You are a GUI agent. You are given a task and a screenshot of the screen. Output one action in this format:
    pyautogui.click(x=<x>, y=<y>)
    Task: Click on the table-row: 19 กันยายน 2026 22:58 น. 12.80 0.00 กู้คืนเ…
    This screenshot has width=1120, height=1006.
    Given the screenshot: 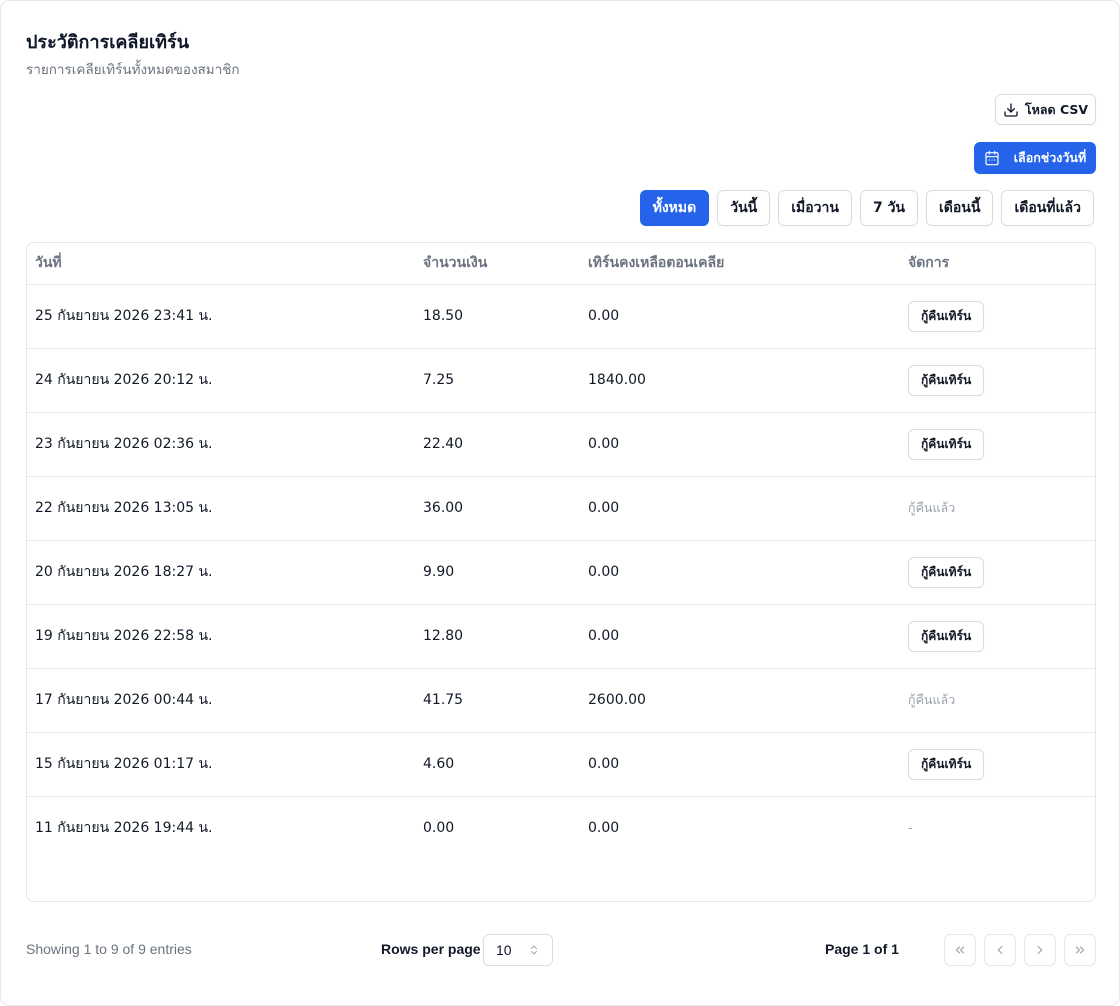 What is the action you would take?
    pyautogui.click(x=561, y=636)
    